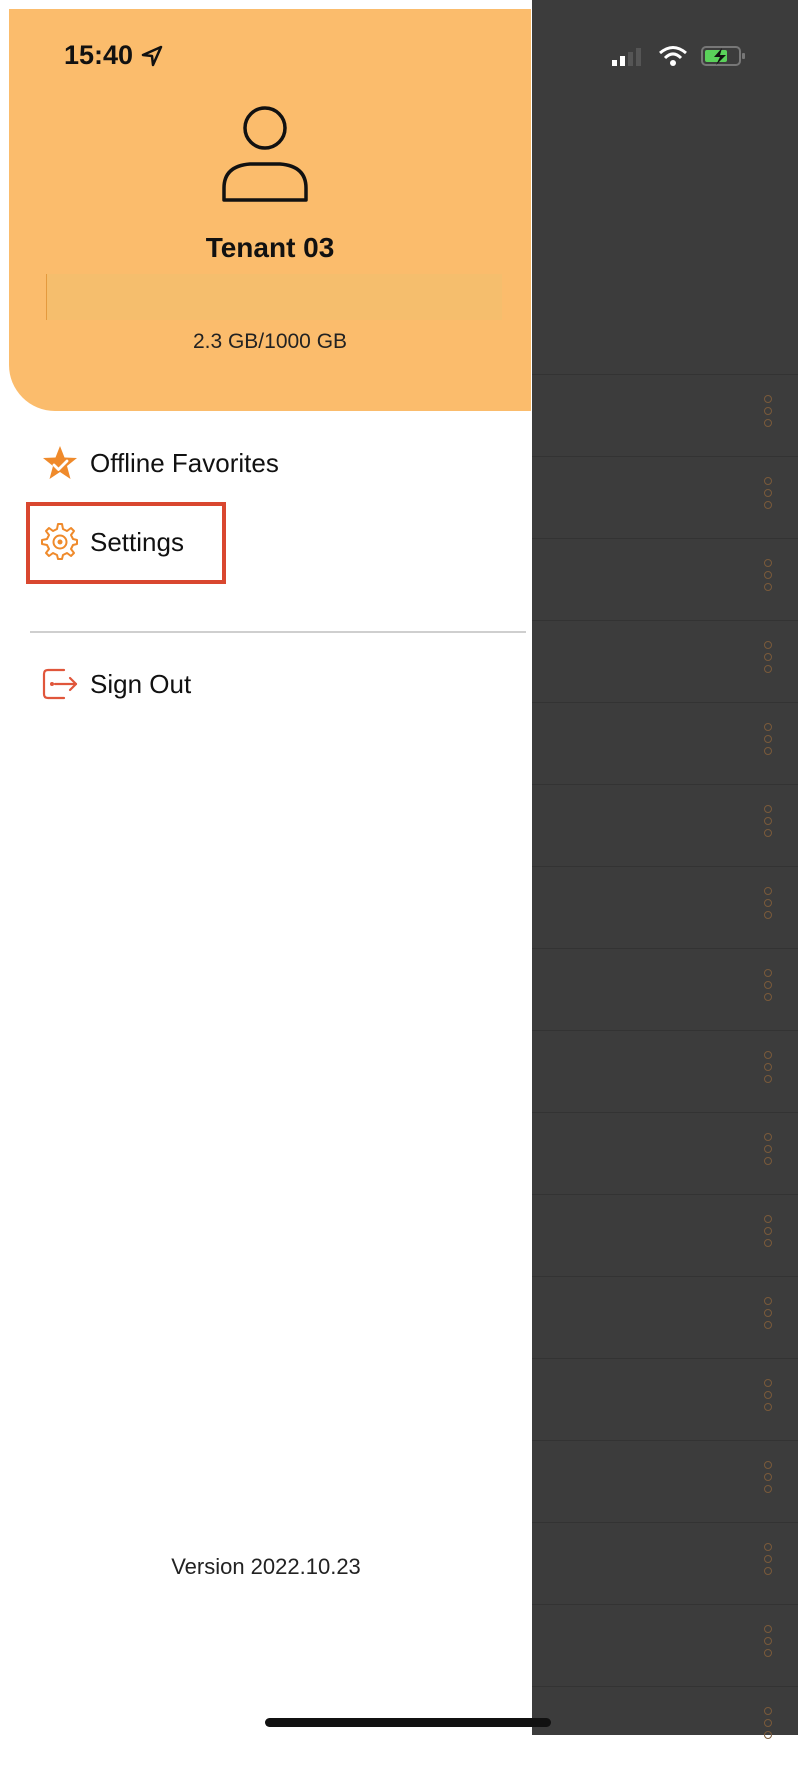 This screenshot has height=1769, width=798. What do you see at coordinates (673, 56) in the screenshot?
I see `wifi-icon` at bounding box center [673, 56].